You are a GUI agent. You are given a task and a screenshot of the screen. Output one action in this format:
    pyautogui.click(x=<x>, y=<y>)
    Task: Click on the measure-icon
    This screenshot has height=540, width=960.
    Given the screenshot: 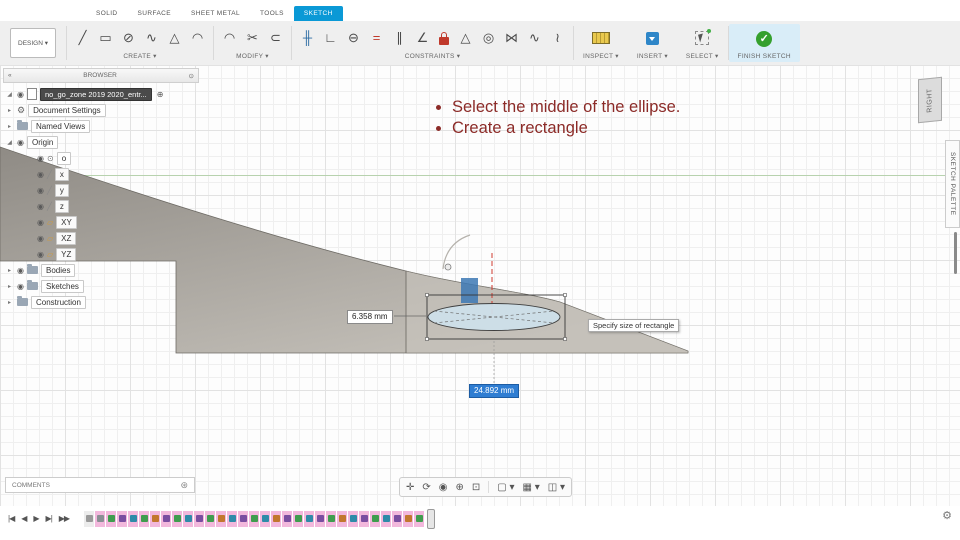 What is the action you would take?
    pyautogui.click(x=600, y=38)
    